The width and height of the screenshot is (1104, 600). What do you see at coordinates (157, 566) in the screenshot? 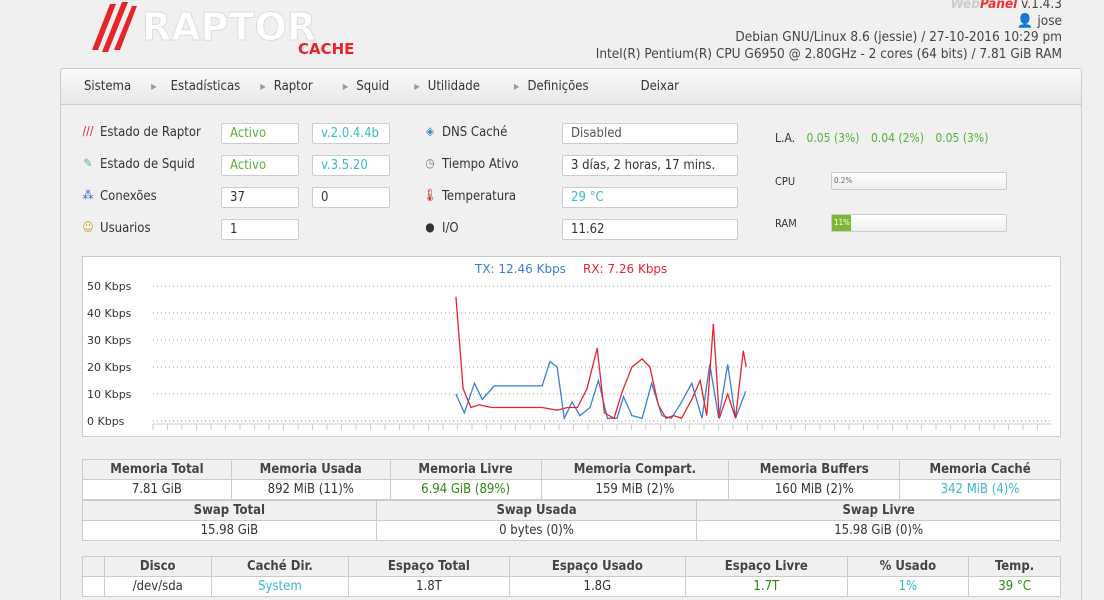
I see `disk-header: Disco` at bounding box center [157, 566].